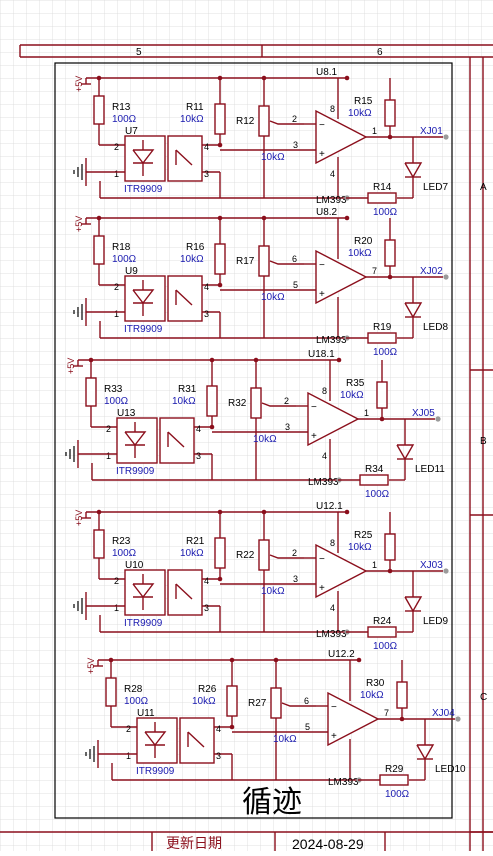 The width and height of the screenshot is (493, 856). Describe the element at coordinates (443, 713) in the screenshot. I see `net-label: XJ04` at that location.